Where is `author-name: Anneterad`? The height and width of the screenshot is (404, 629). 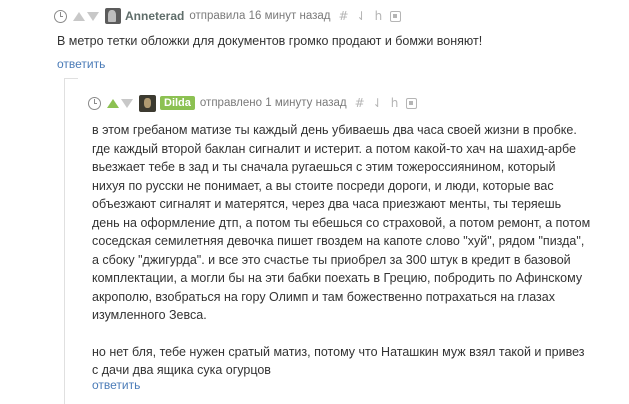 author-name: Anneterad is located at coordinates (154, 16).